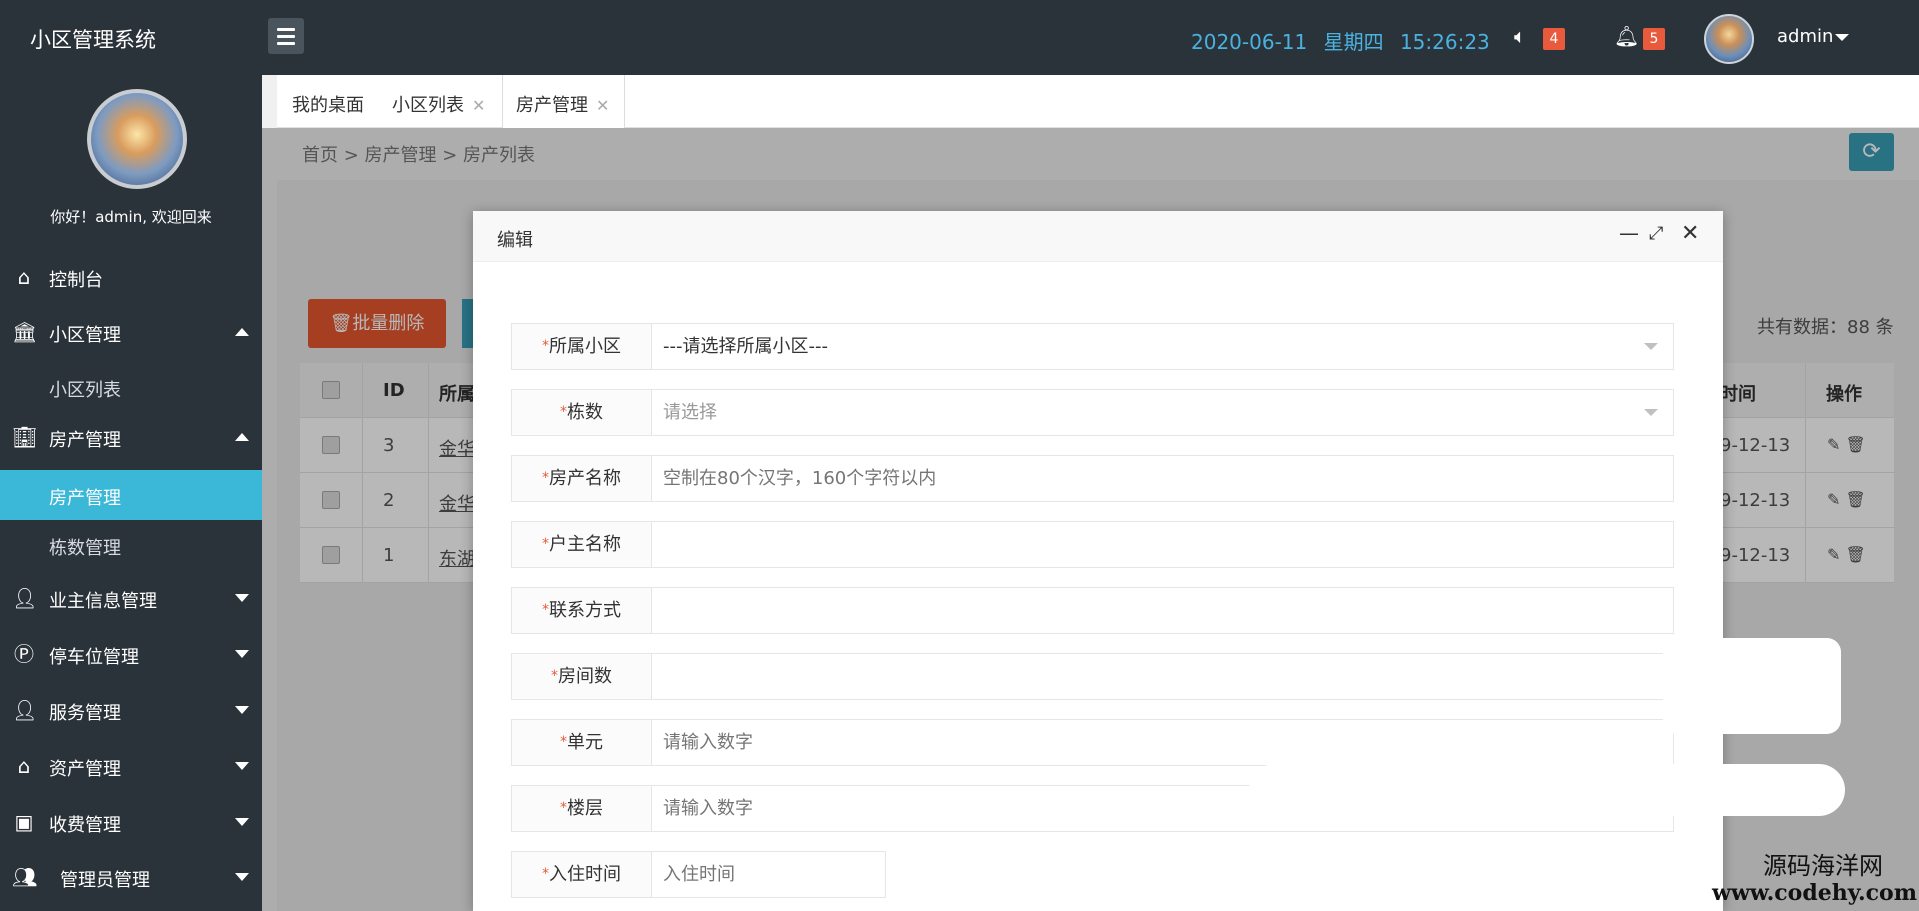 The width and height of the screenshot is (1919, 911). Describe the element at coordinates (1729, 39) in the screenshot. I see `header-avatar` at that location.